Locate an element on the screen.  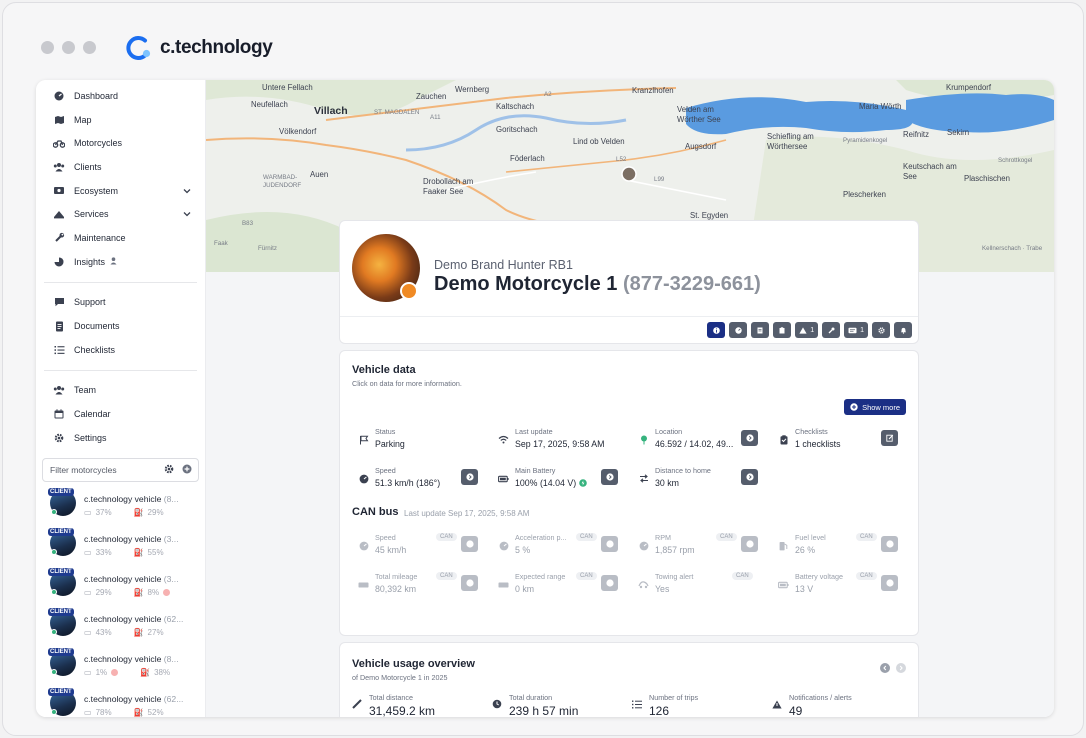
field-checklists: Checklists 1 checklists is located at coordinates (842, 443).